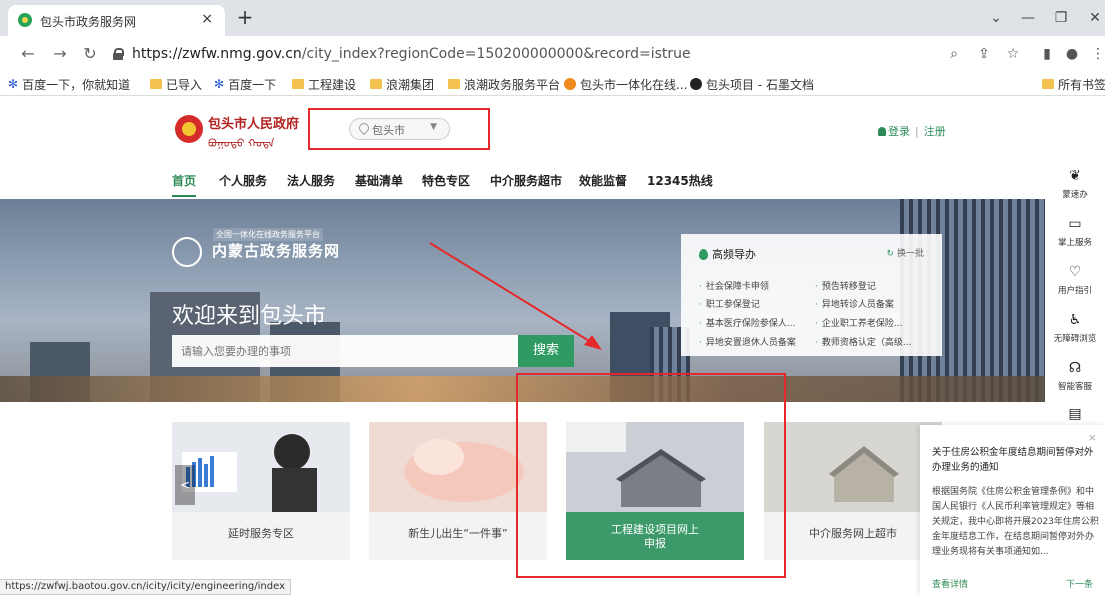  What do you see at coordinates (954, 54) in the screenshot?
I see `zoom-search-icon: ⌕` at bounding box center [954, 54].